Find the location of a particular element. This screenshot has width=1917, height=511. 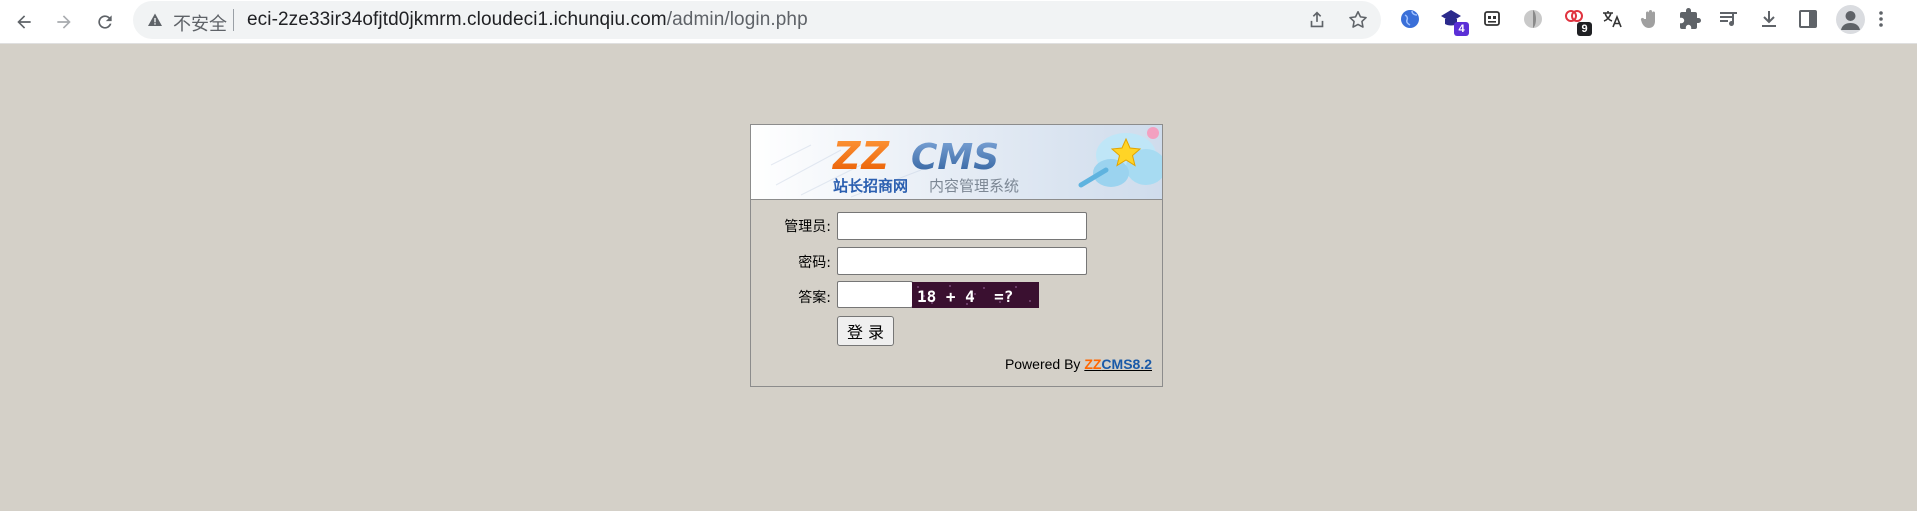

share-icon is located at coordinates (1317, 20).